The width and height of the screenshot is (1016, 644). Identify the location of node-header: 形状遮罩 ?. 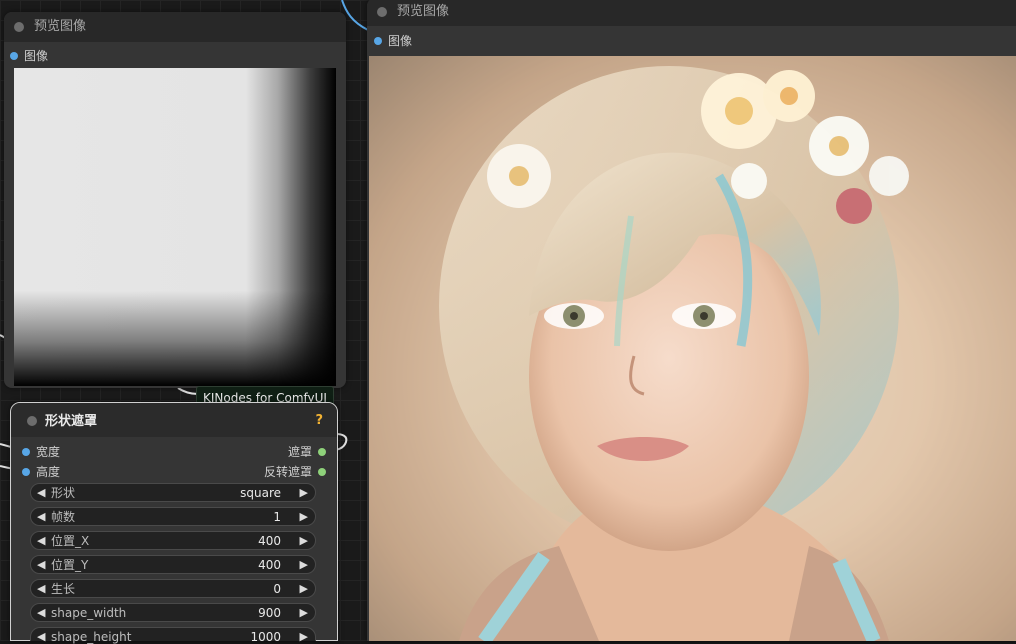
(174, 420).